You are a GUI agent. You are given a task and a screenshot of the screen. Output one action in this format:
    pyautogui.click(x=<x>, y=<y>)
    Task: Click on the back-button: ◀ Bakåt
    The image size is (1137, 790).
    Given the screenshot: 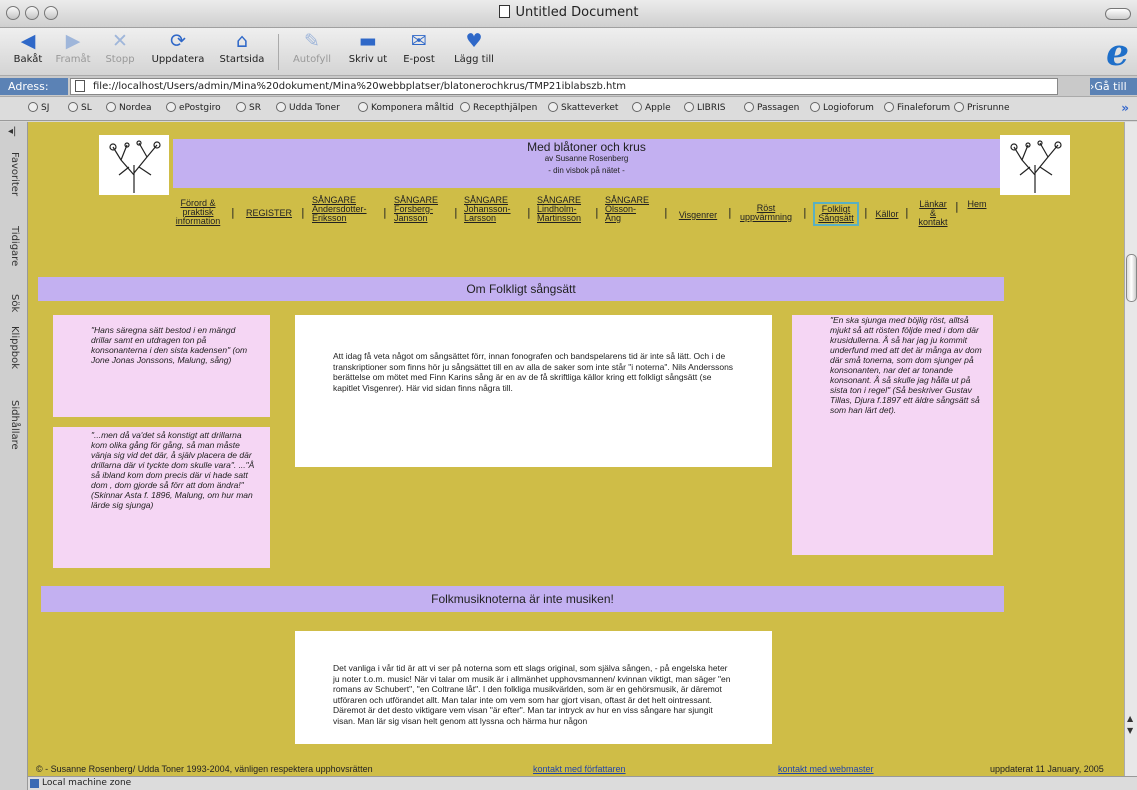 What is the action you would take?
    pyautogui.click(x=28, y=47)
    